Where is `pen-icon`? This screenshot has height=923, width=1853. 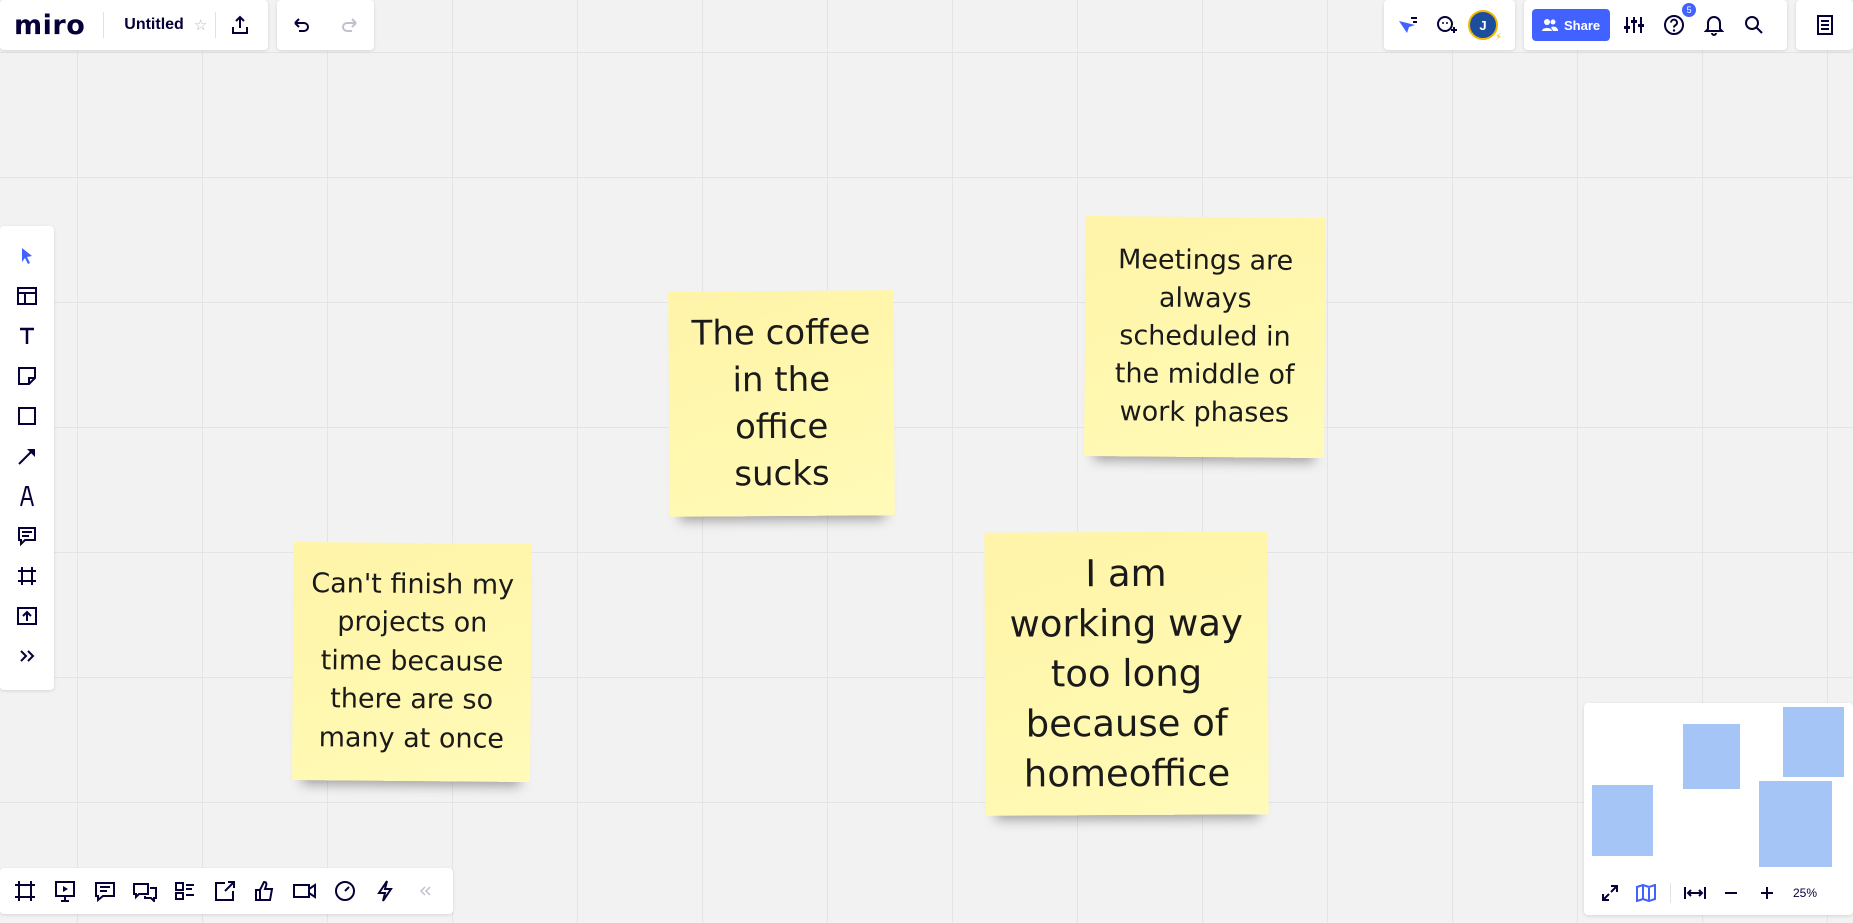 pen-icon is located at coordinates (27, 496).